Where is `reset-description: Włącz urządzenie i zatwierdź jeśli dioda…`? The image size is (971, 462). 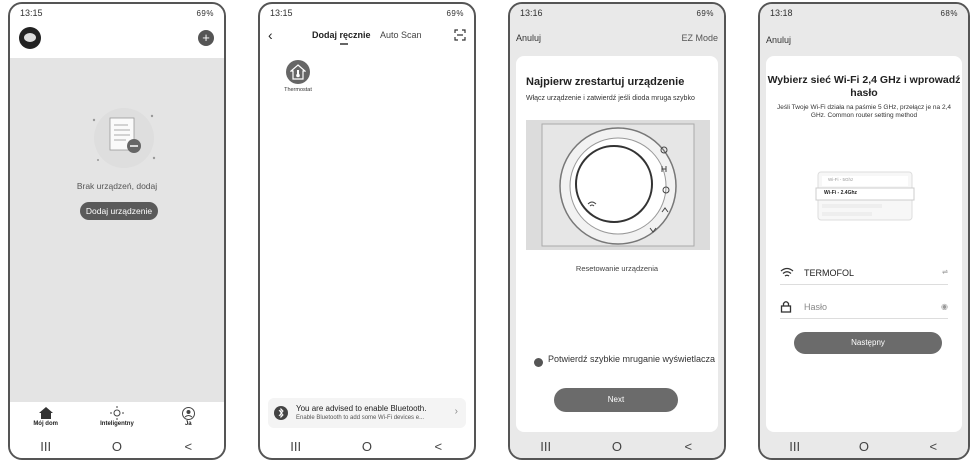 reset-description: Włącz urządzenie i zatwierdź jeśli dioda… is located at coordinates (610, 98).